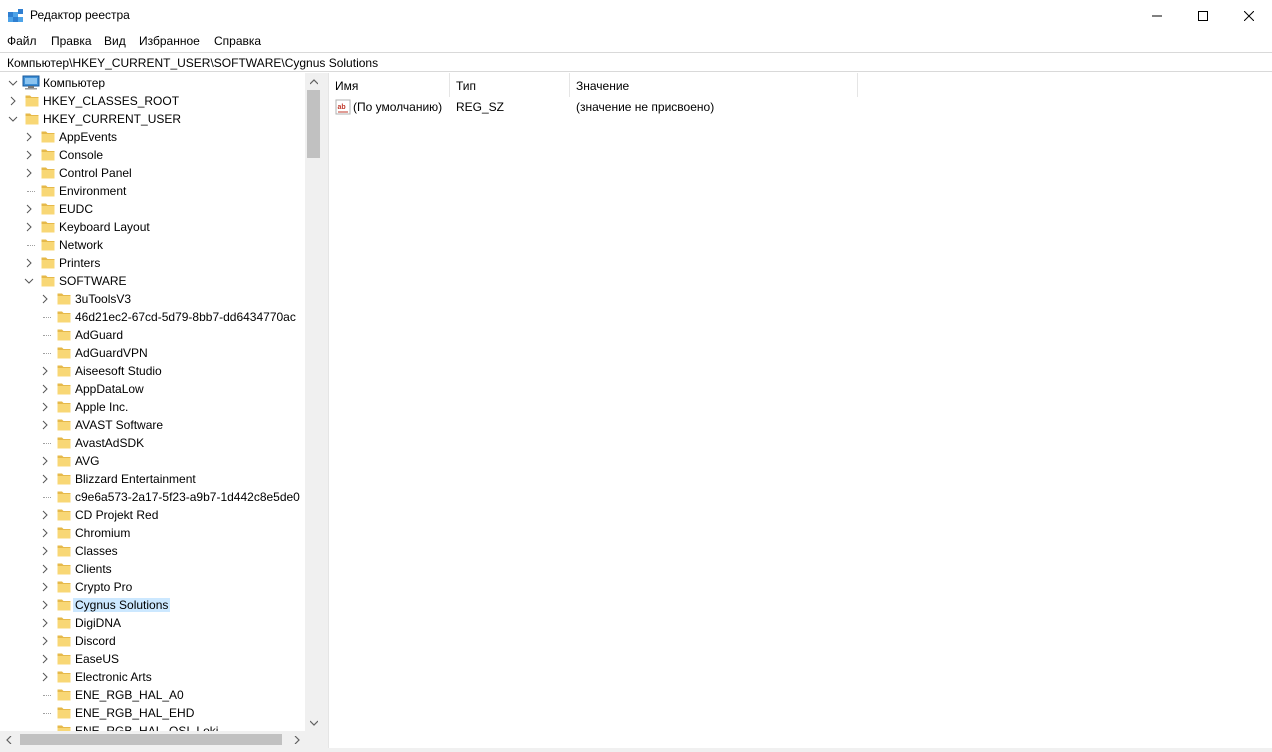  I want to click on maximize-button, so click(1203, 15).